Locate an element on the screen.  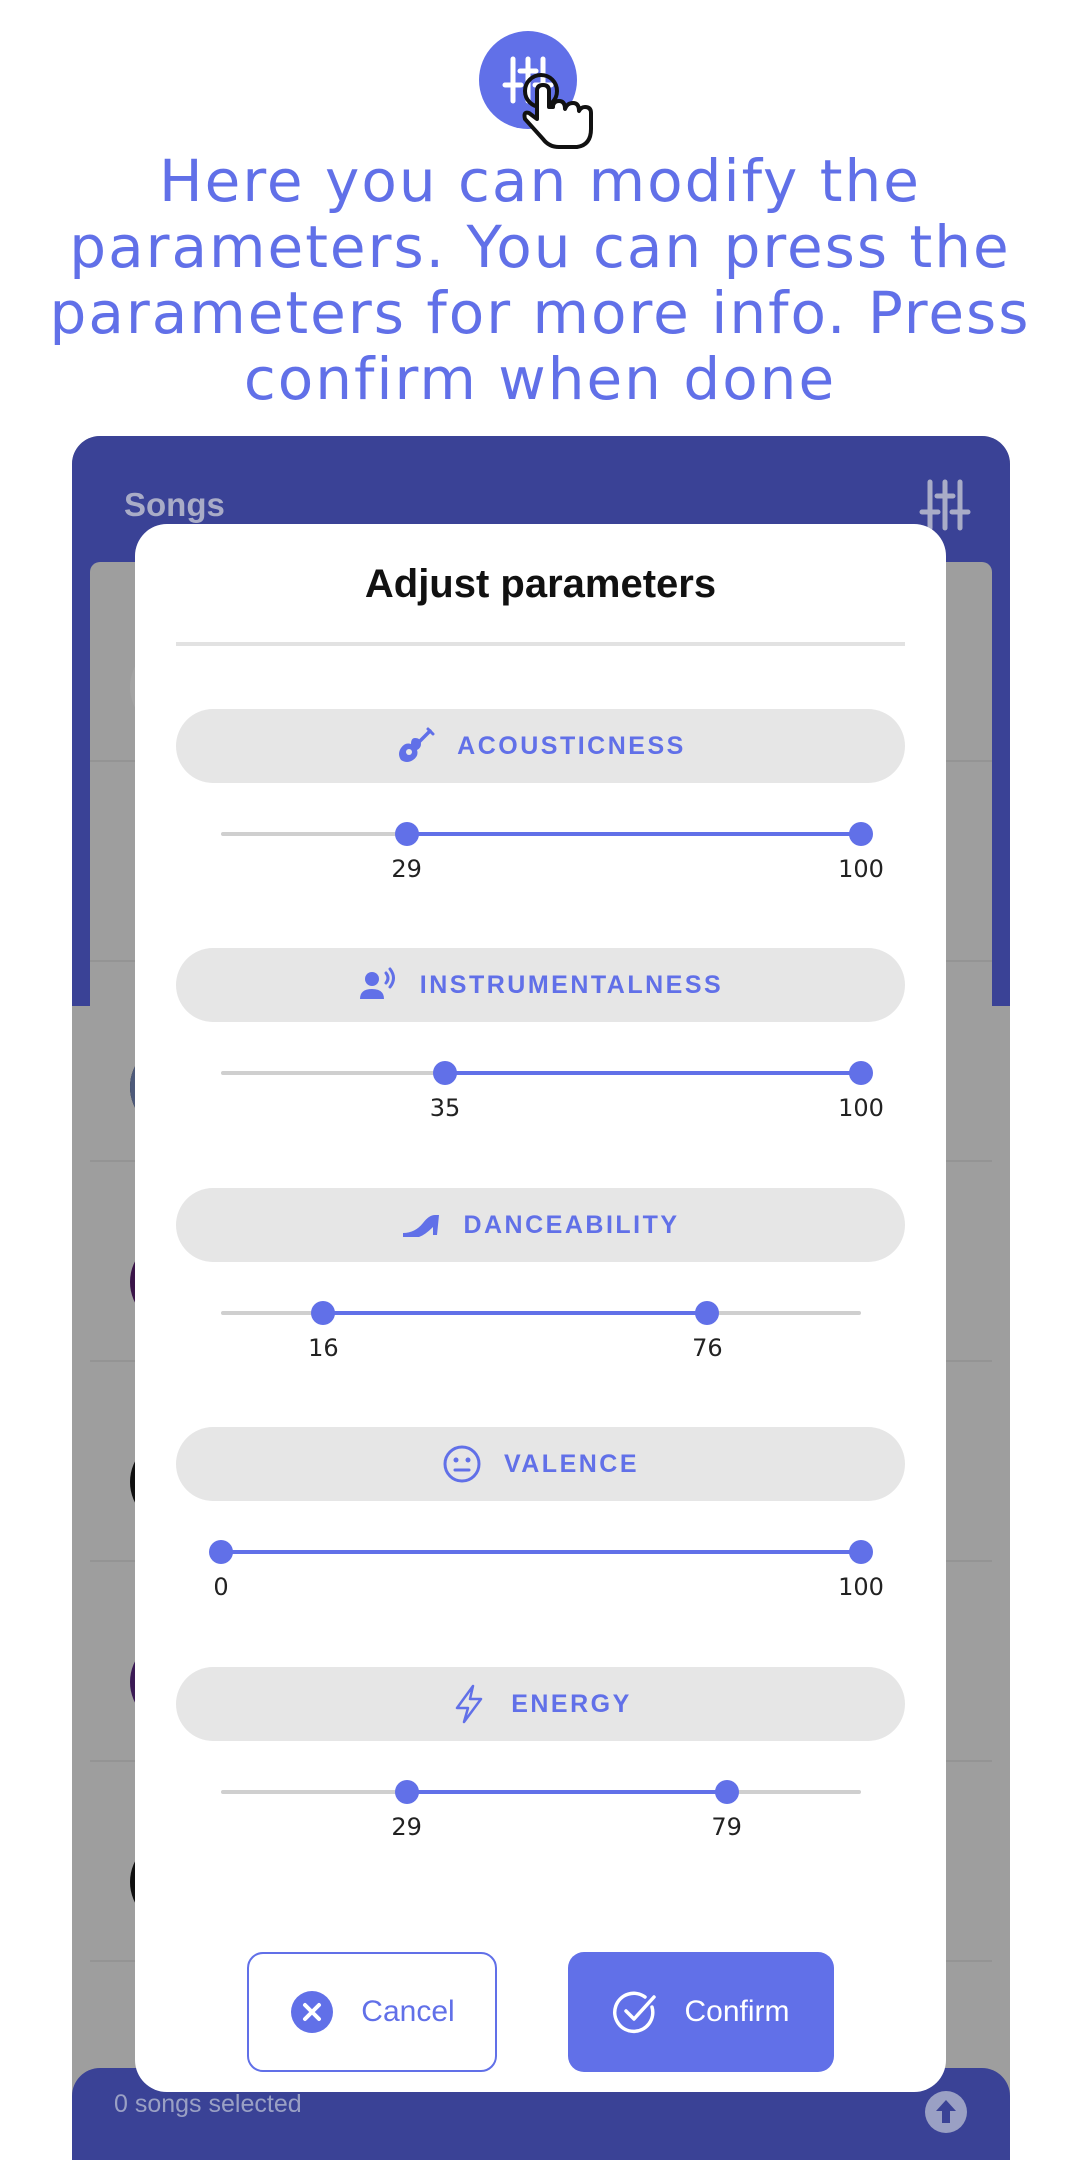
parameter-info-button: DANCEABILITY is located at coordinates (540, 1225).